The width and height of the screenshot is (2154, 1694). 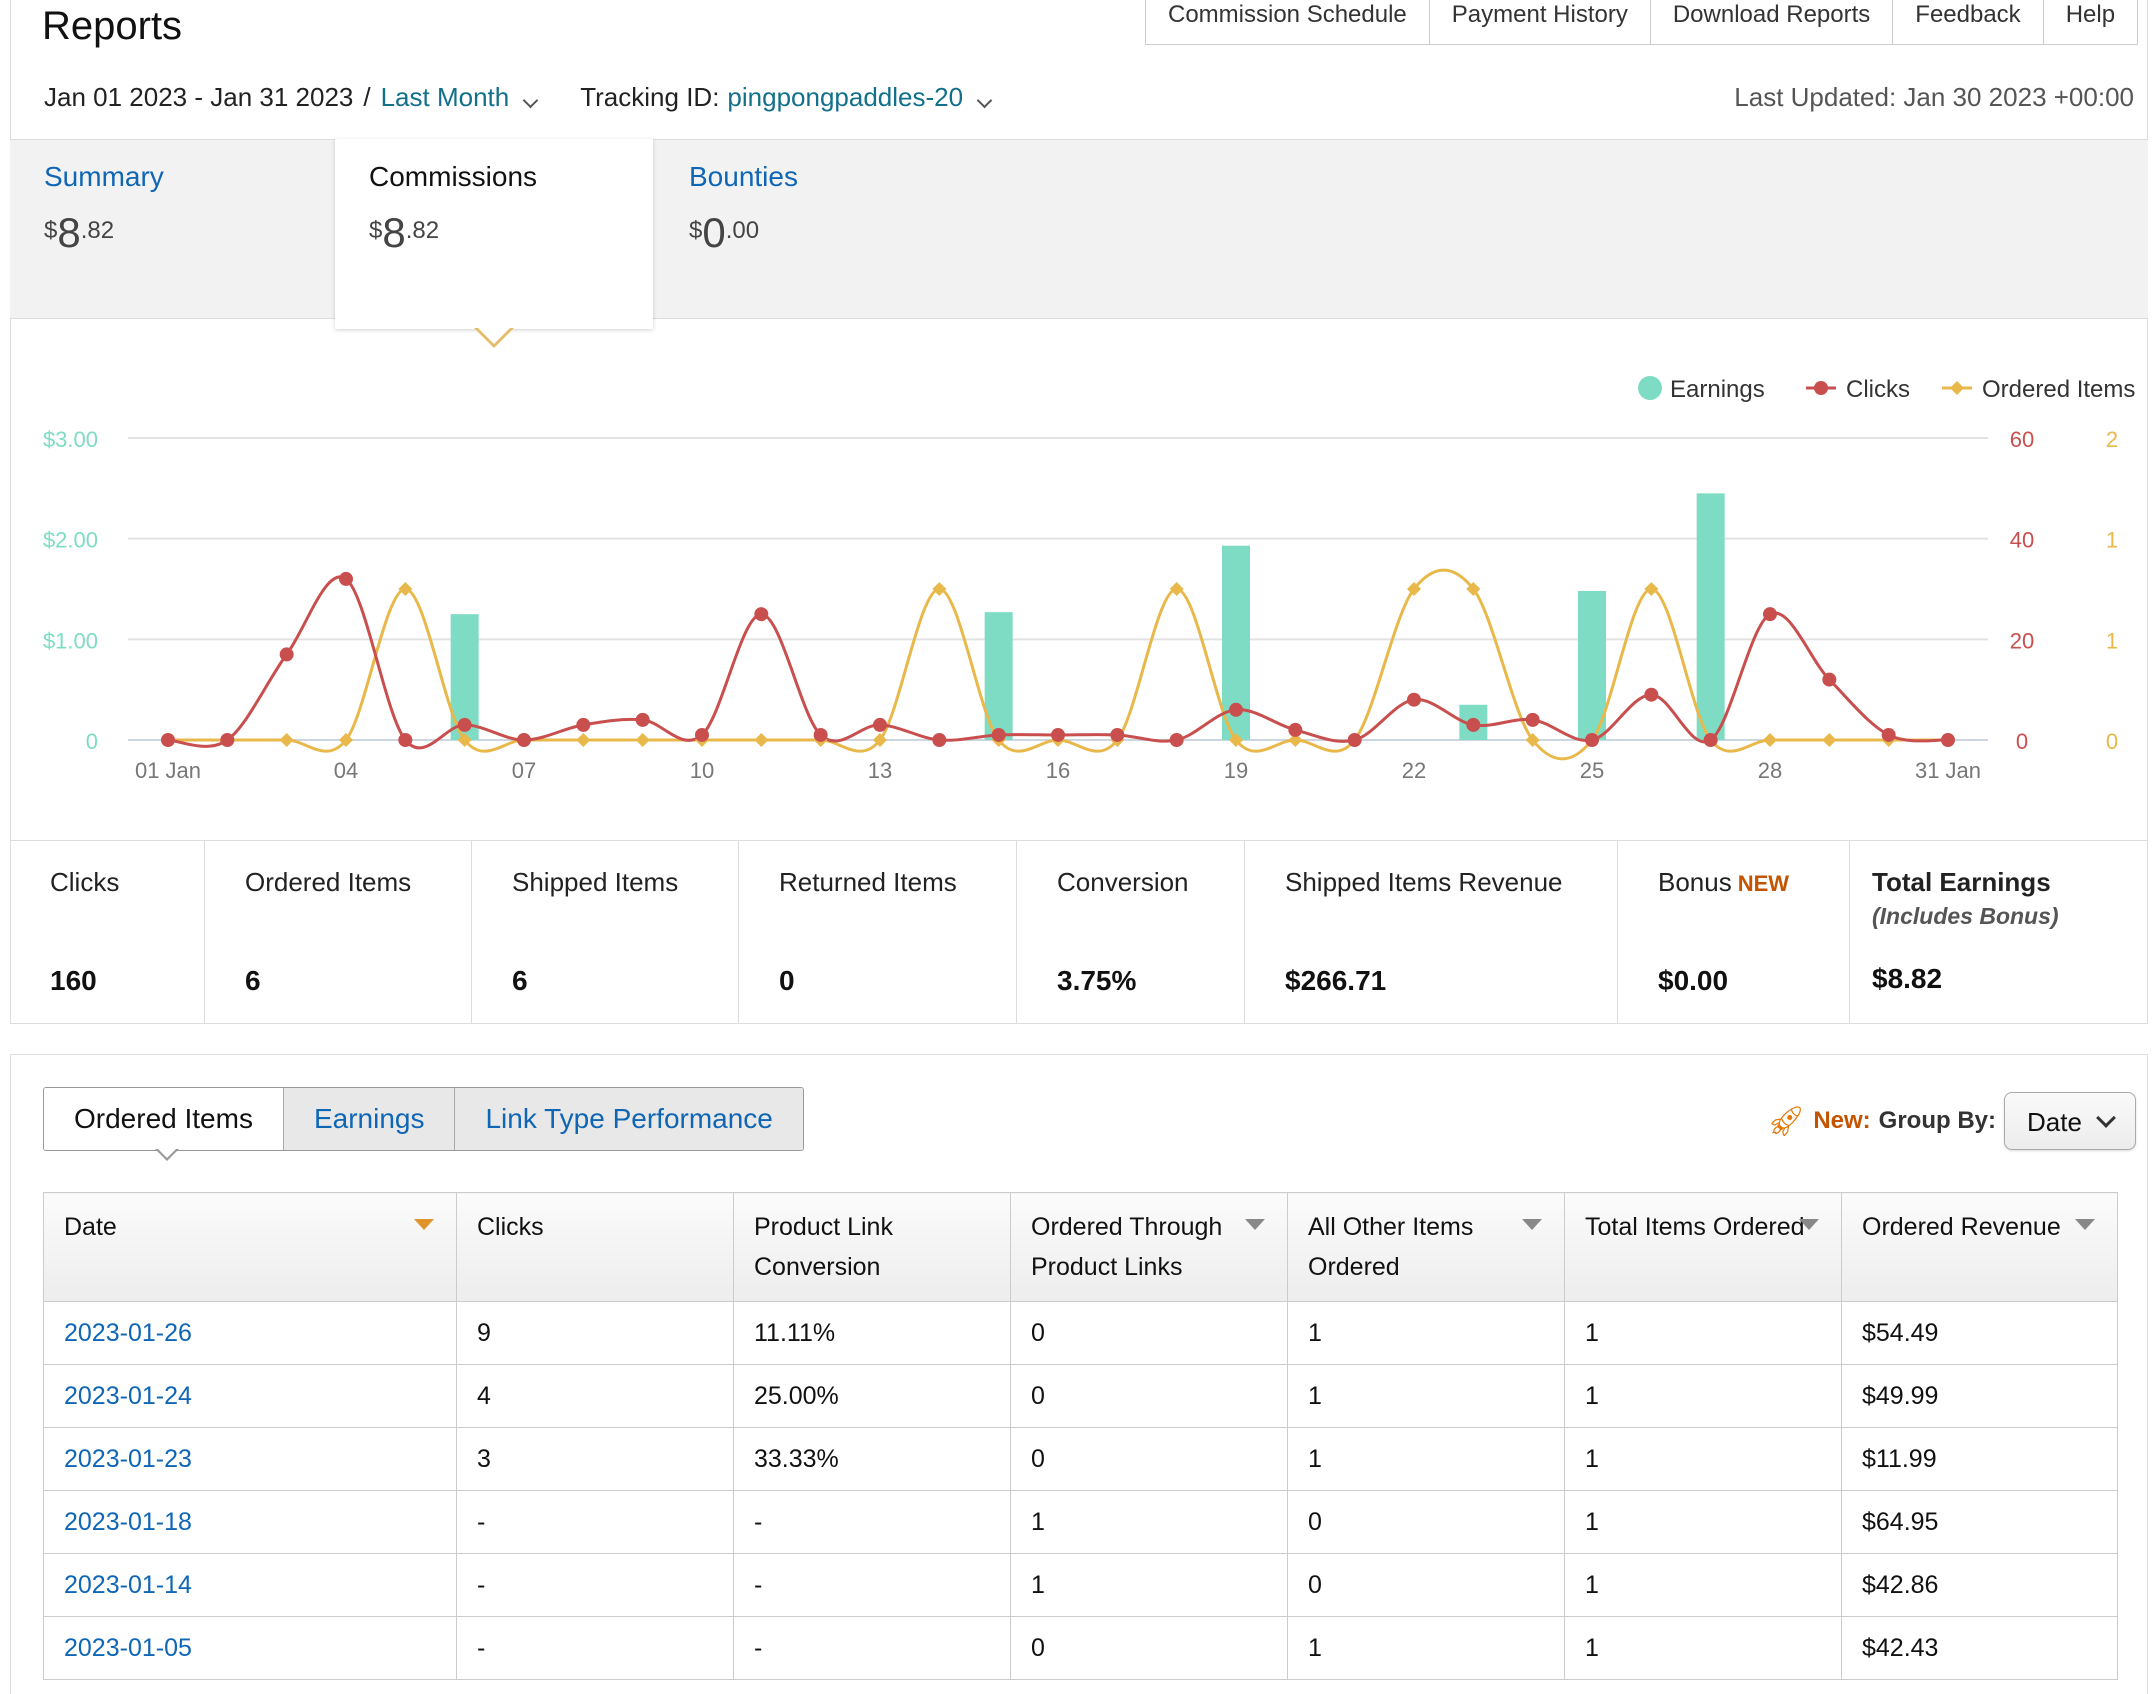 What do you see at coordinates (250, 1522) in the screenshot?
I see `date-link: 2023-01-18` at bounding box center [250, 1522].